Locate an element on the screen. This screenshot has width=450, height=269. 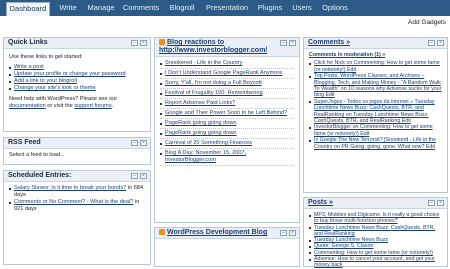
tab-options: Options is located at coordinates (335, 8).